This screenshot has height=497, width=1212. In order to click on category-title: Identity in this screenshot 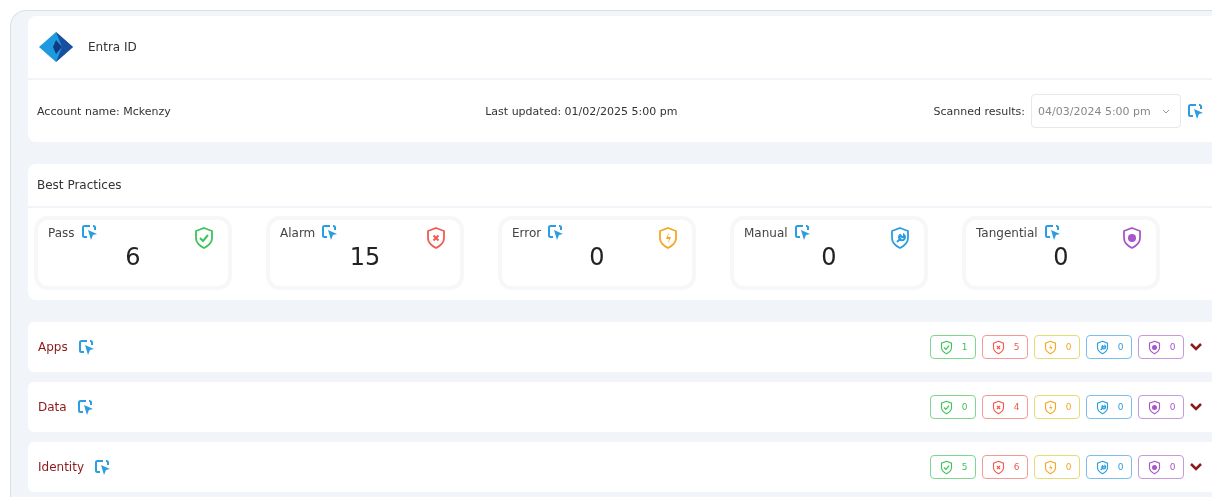, I will do `click(61, 467)`.